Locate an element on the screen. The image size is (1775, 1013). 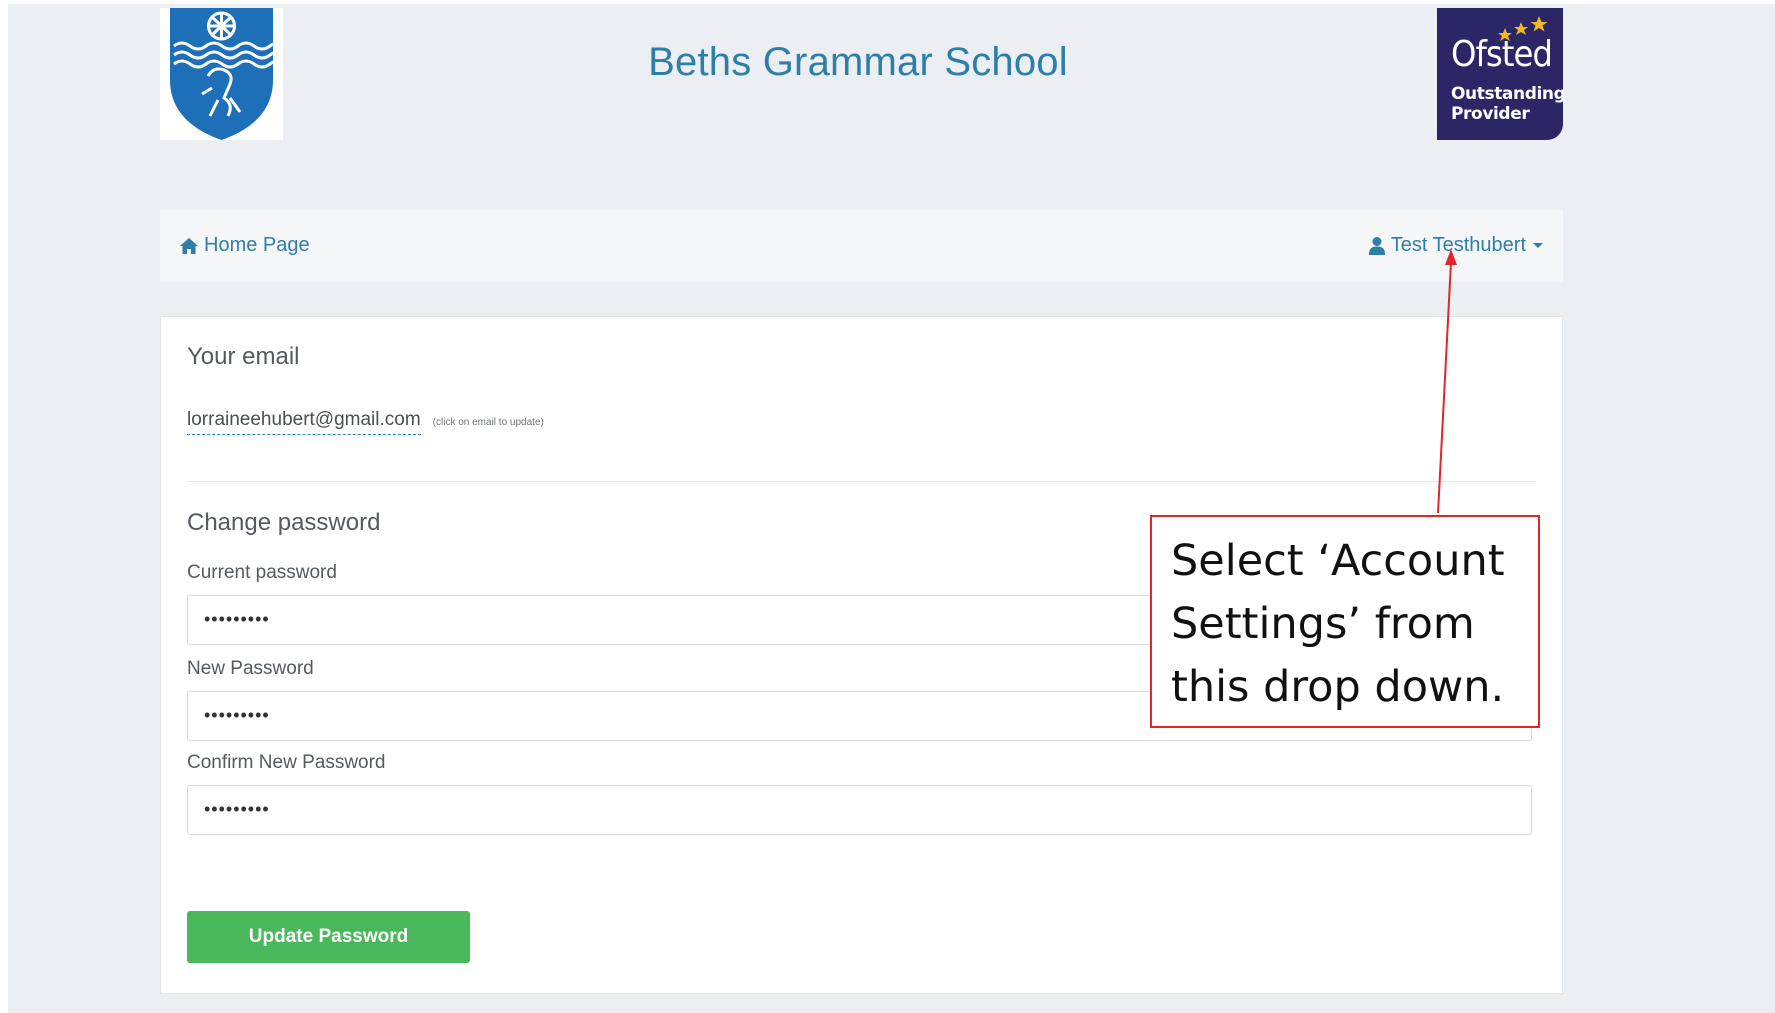
caret-down-icon is located at coordinates (1538, 245).